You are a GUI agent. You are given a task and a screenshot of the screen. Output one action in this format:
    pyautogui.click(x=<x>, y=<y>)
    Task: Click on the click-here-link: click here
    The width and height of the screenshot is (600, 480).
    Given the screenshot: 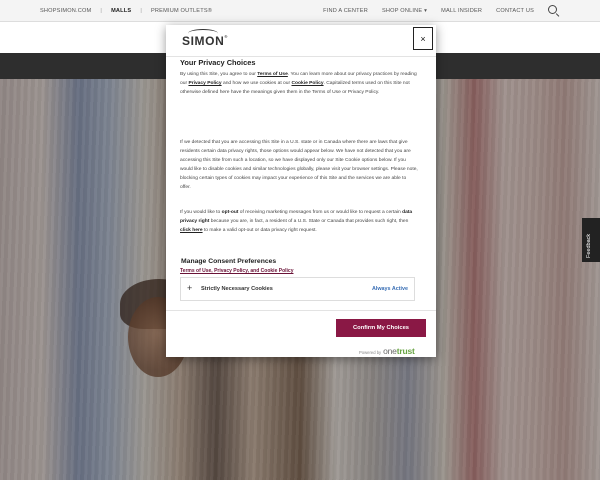 What is the action you would take?
    pyautogui.click(x=191, y=230)
    